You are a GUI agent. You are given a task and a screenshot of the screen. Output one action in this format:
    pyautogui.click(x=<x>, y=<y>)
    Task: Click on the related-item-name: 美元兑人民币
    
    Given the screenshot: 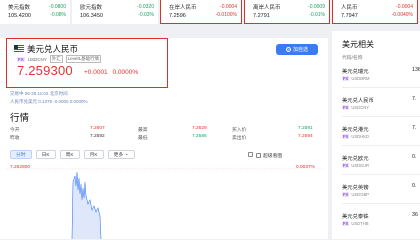 What is the action you would take?
    pyautogui.click(x=358, y=101)
    